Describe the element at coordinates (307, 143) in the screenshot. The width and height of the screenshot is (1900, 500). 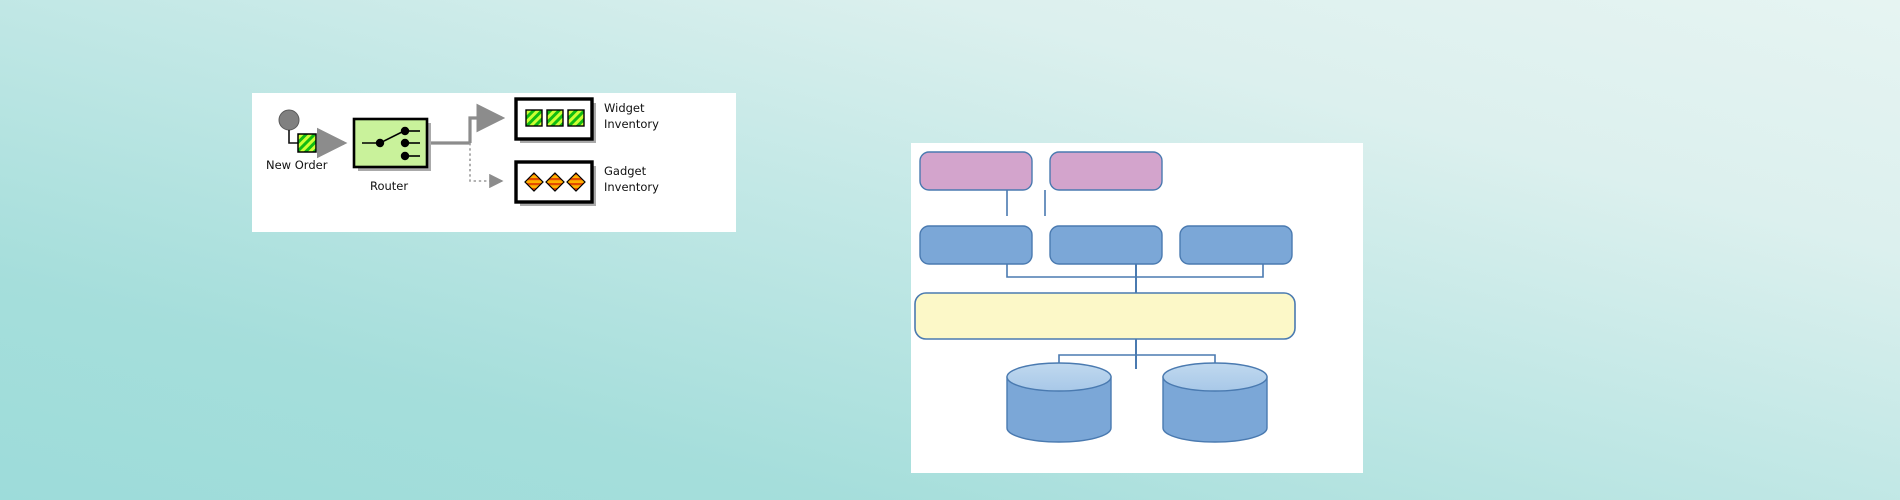
I see `new-order-token-icon` at that location.